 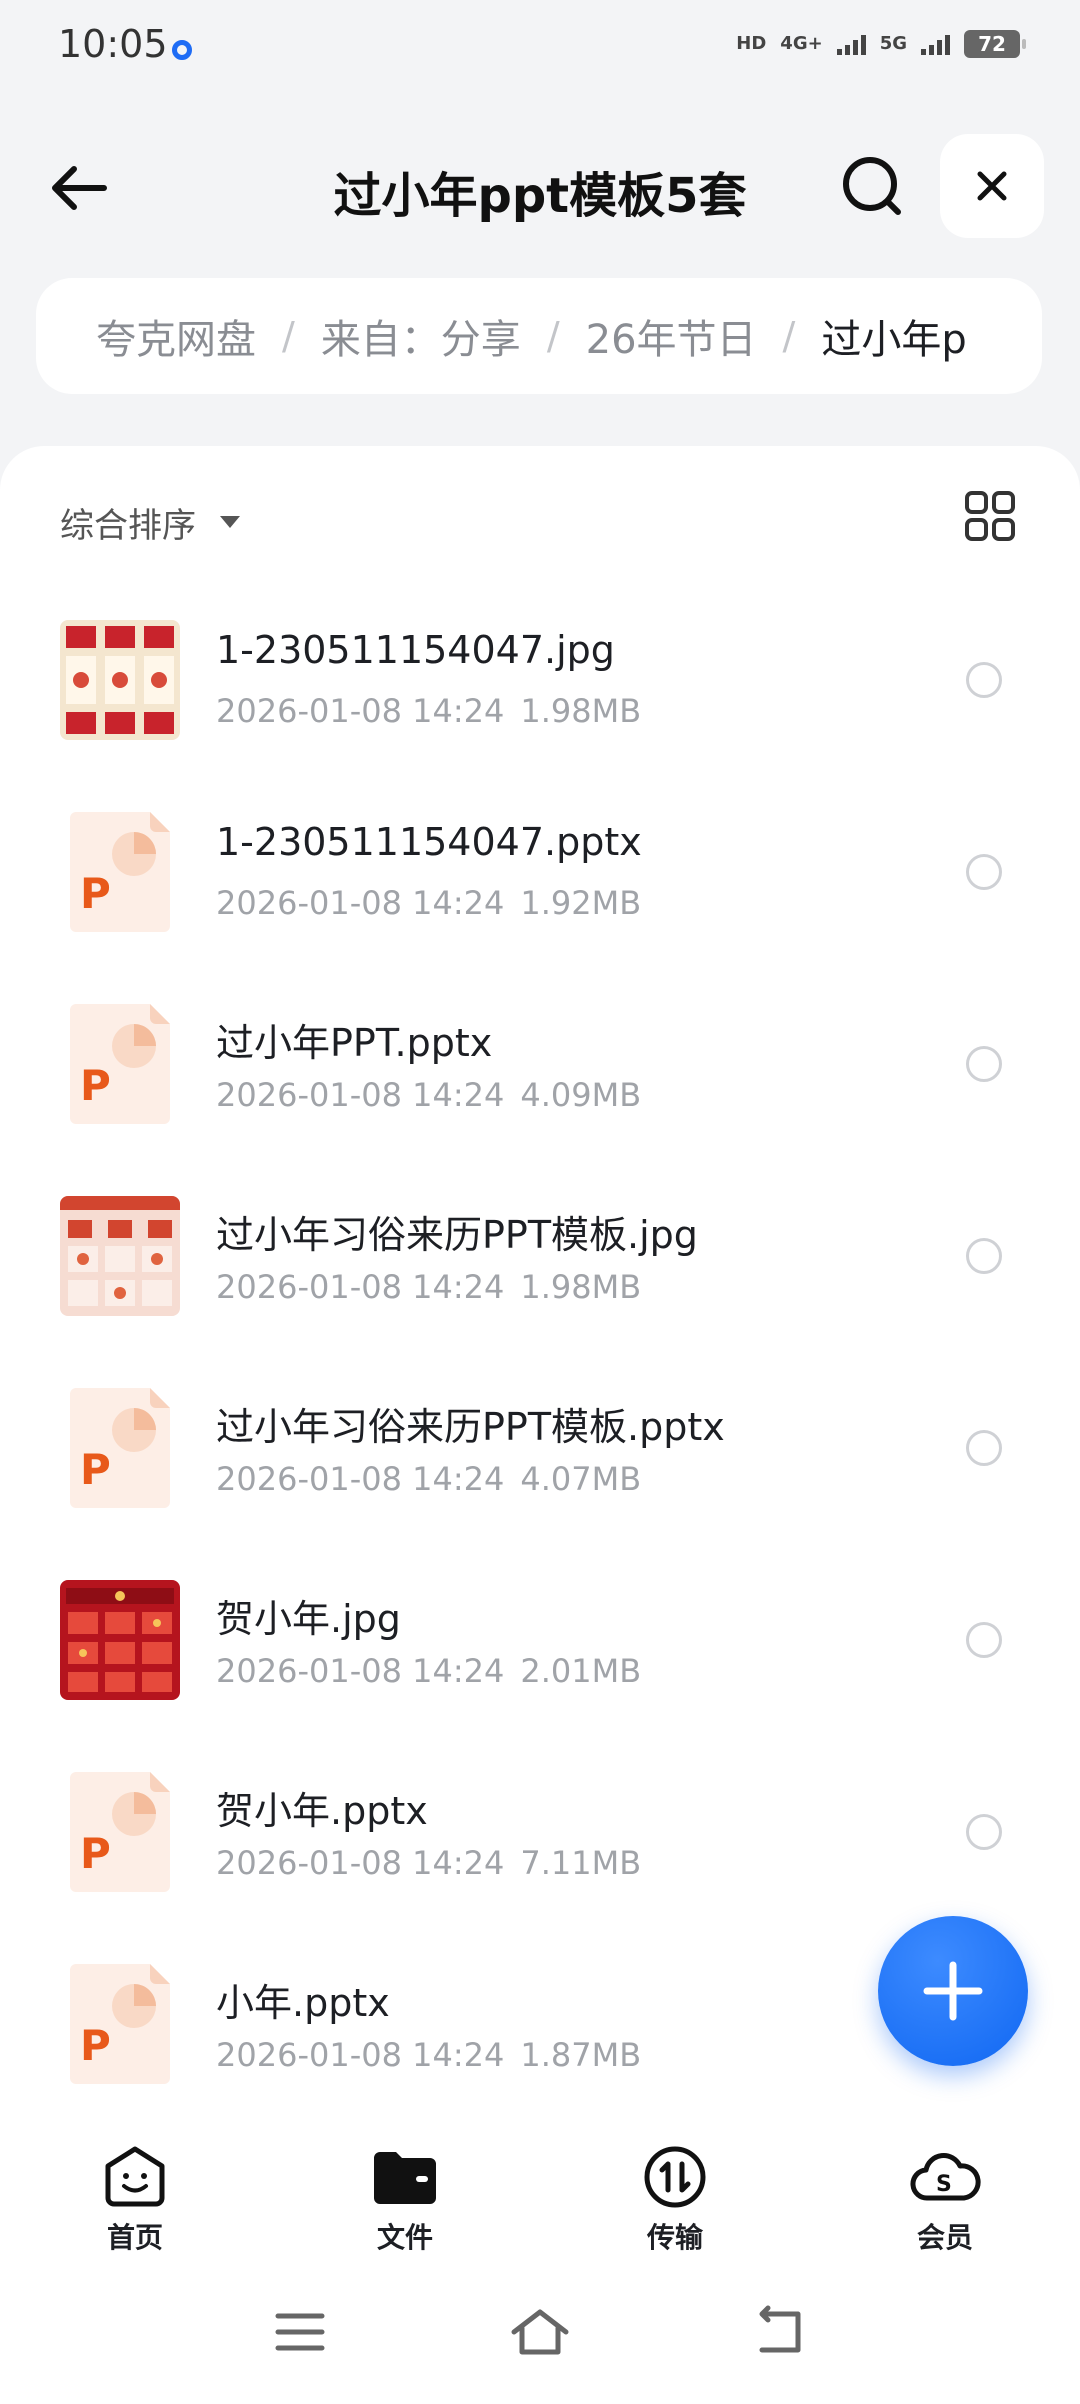 I want to click on breadcrumb-item: 26年节日, so click(x=671, y=336).